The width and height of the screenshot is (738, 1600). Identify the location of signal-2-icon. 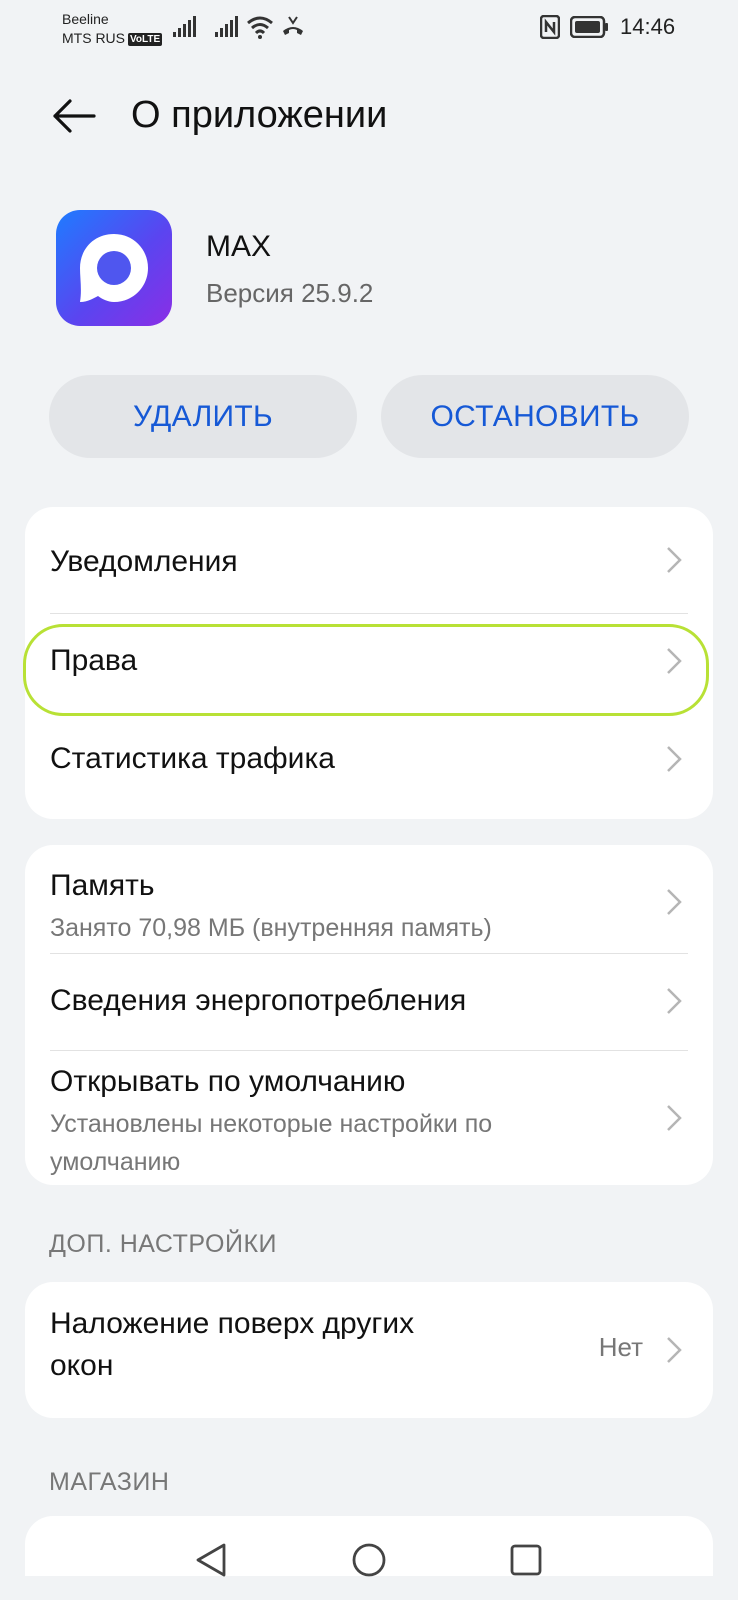
(226, 26).